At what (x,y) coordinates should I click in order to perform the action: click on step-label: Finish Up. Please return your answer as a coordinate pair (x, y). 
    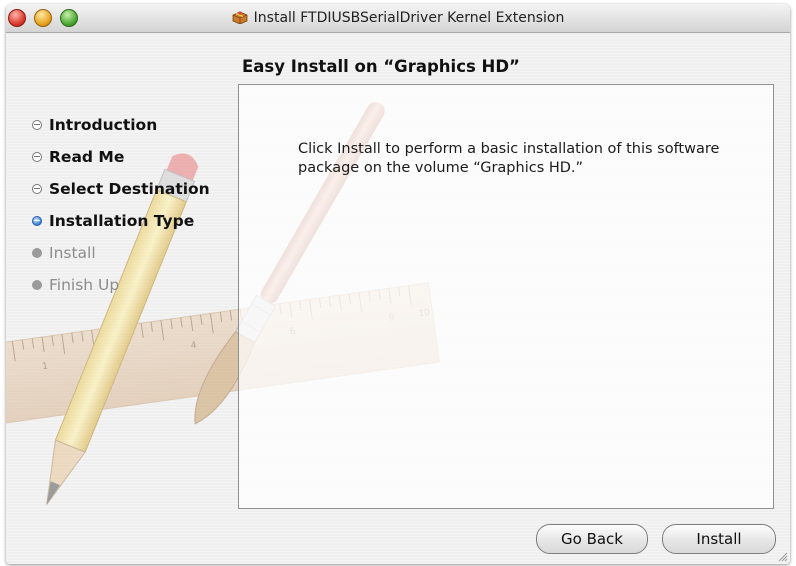
    Looking at the image, I should click on (84, 285).